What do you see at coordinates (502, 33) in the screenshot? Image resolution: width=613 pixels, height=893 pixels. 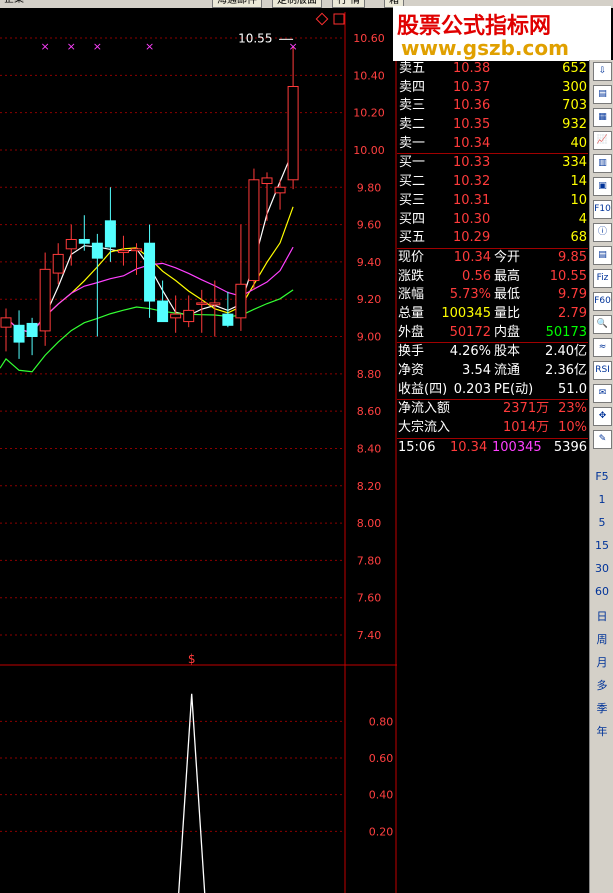 I see `site-watermark: 股票公式指标网 www.gszb.com` at bounding box center [502, 33].